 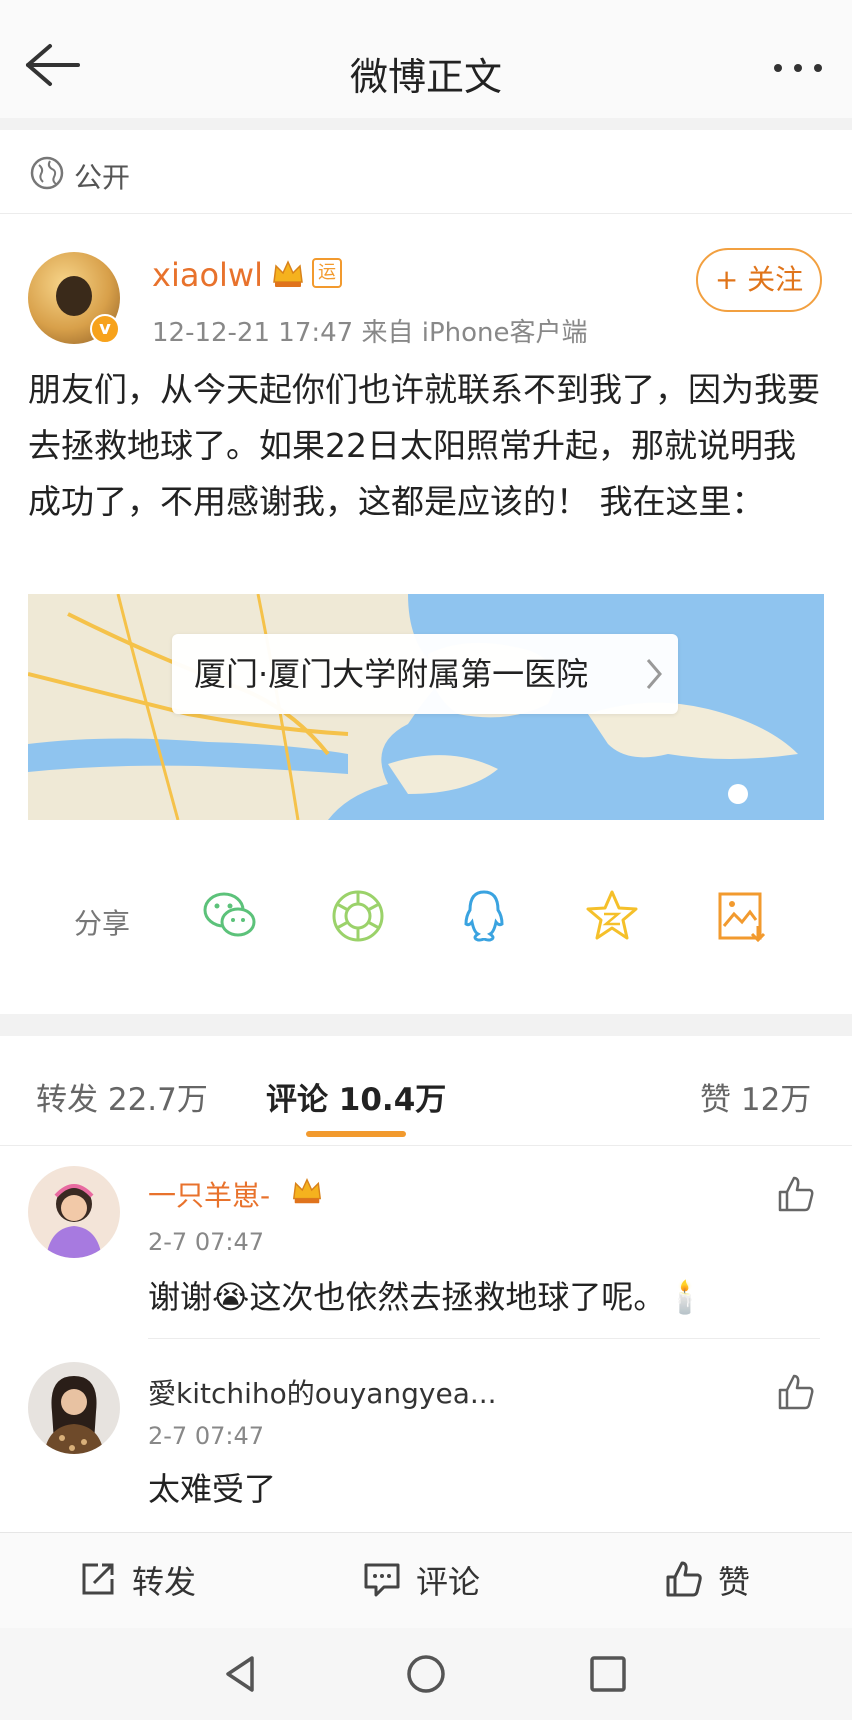 I want to click on location-card: 厦门·厦门大学附属第一医院, so click(x=425, y=674).